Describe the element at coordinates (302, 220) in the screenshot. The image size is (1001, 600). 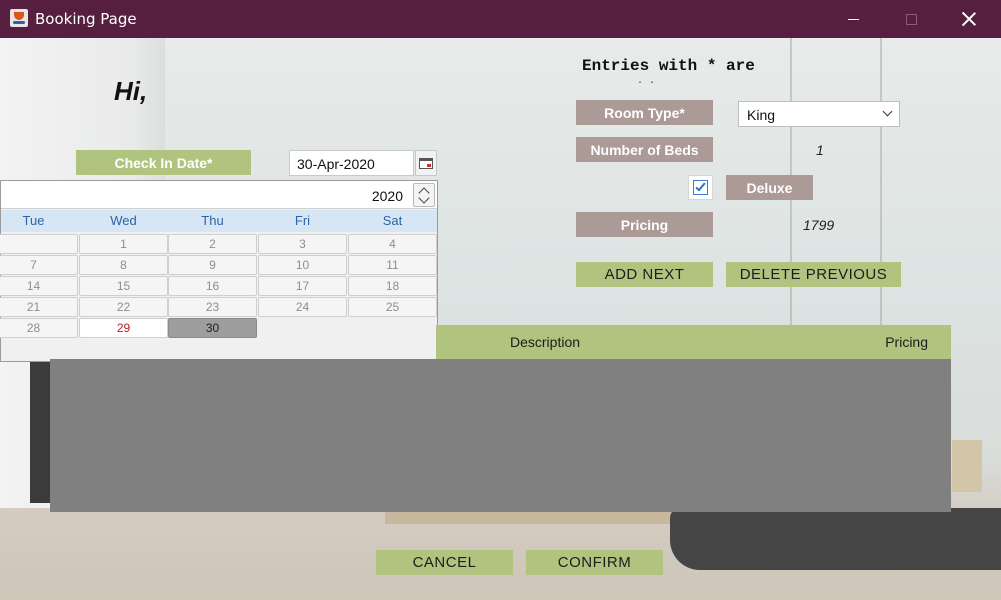
I see `weekday-label: Fri` at that location.